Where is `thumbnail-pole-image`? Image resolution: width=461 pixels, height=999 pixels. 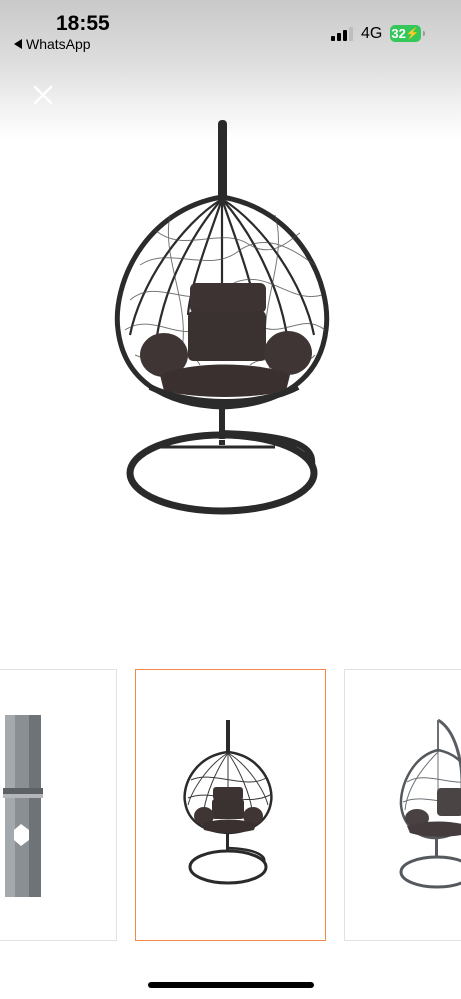 thumbnail-pole-image is located at coordinates (23, 806).